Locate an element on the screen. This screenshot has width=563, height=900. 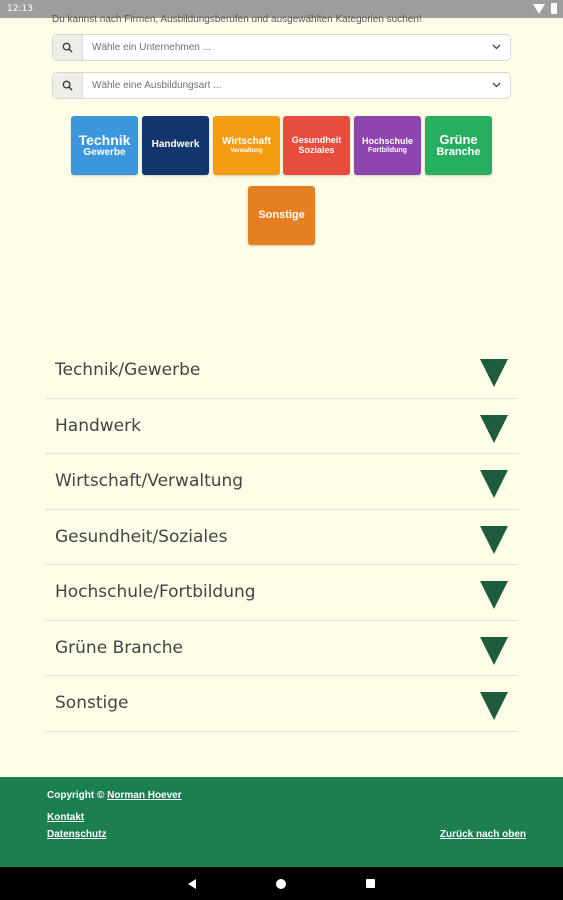
status-time: 12:13 is located at coordinates (20, 9).